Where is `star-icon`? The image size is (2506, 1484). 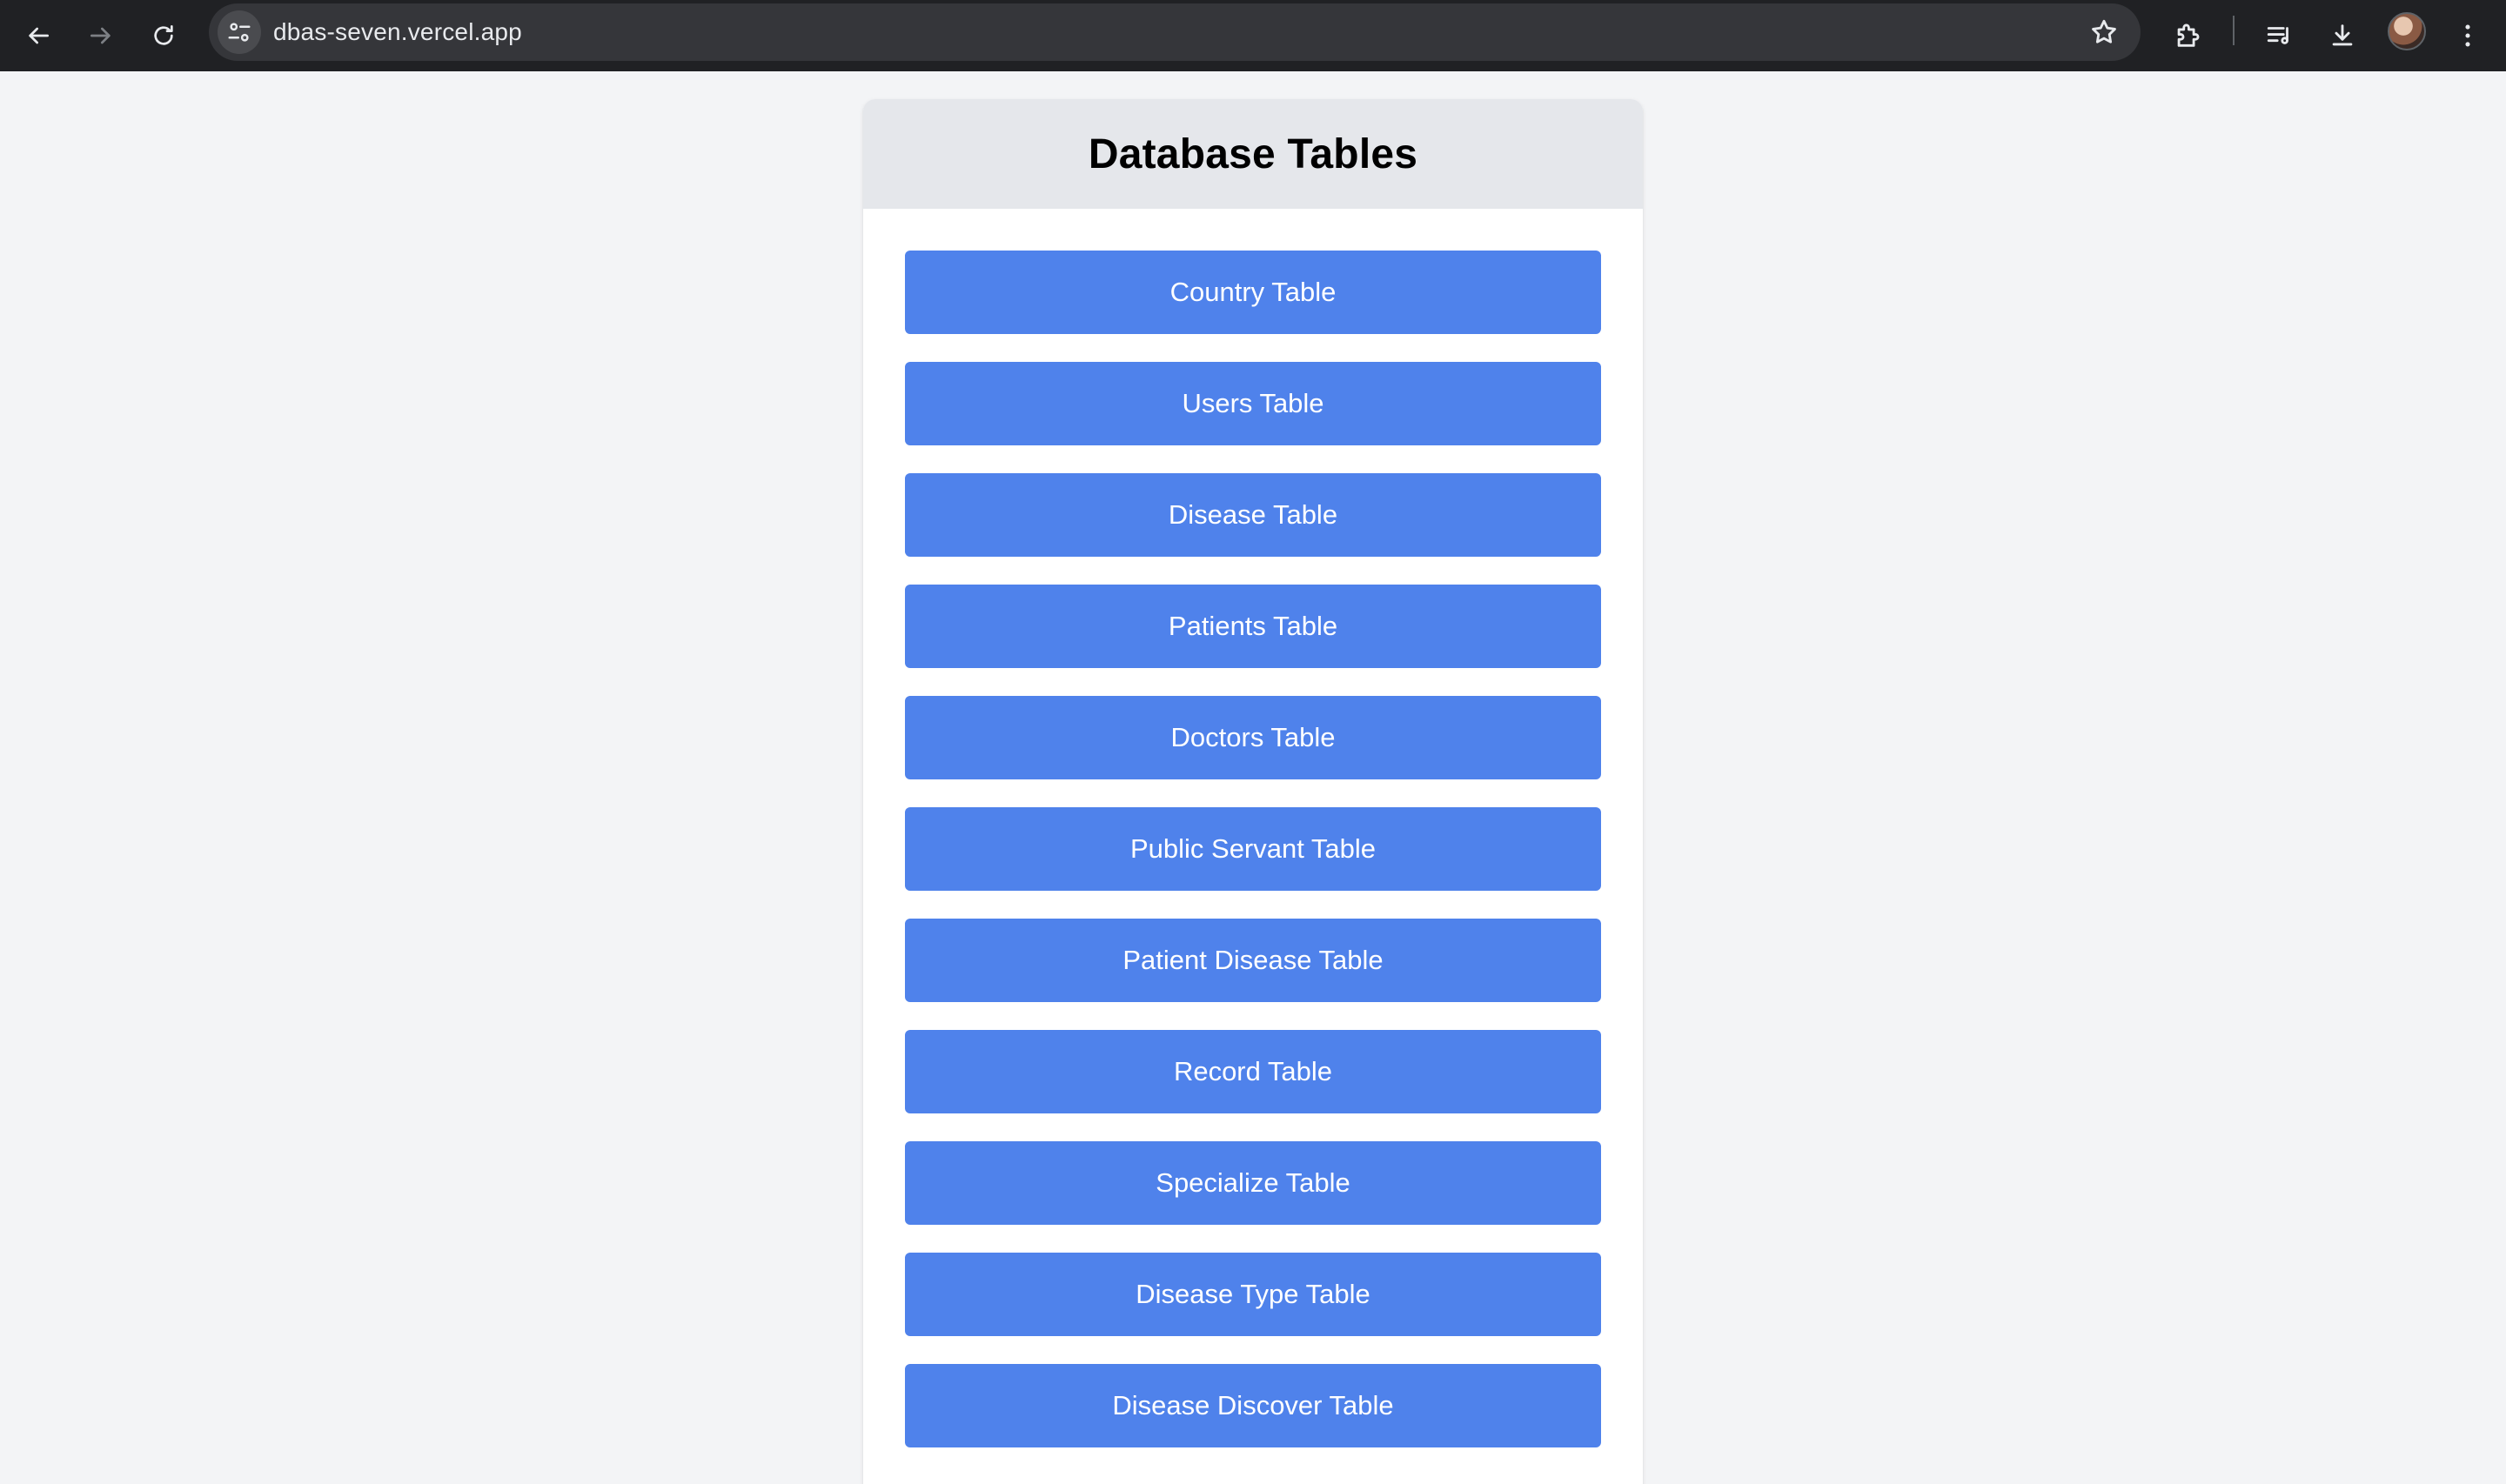
star-icon is located at coordinates (2104, 31).